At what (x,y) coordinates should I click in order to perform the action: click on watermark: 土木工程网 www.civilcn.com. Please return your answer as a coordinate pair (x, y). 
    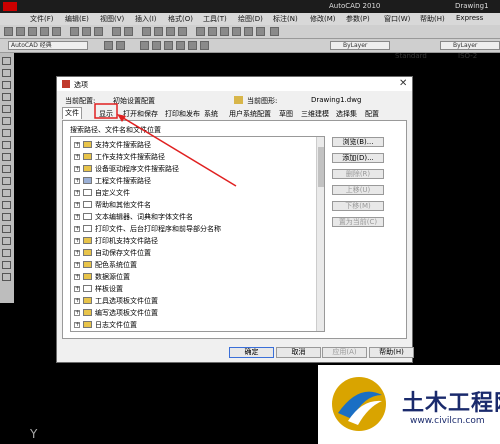
    Looking at the image, I should click on (409, 404).